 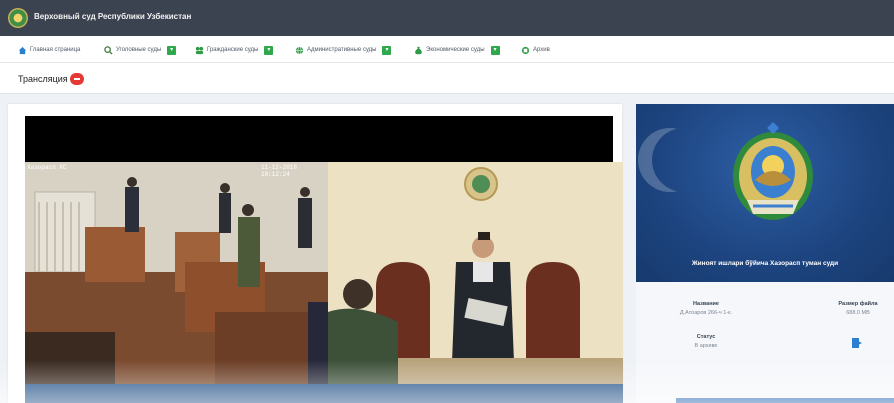 What do you see at coordinates (299, 50) in the screenshot?
I see `globe-icon` at bounding box center [299, 50].